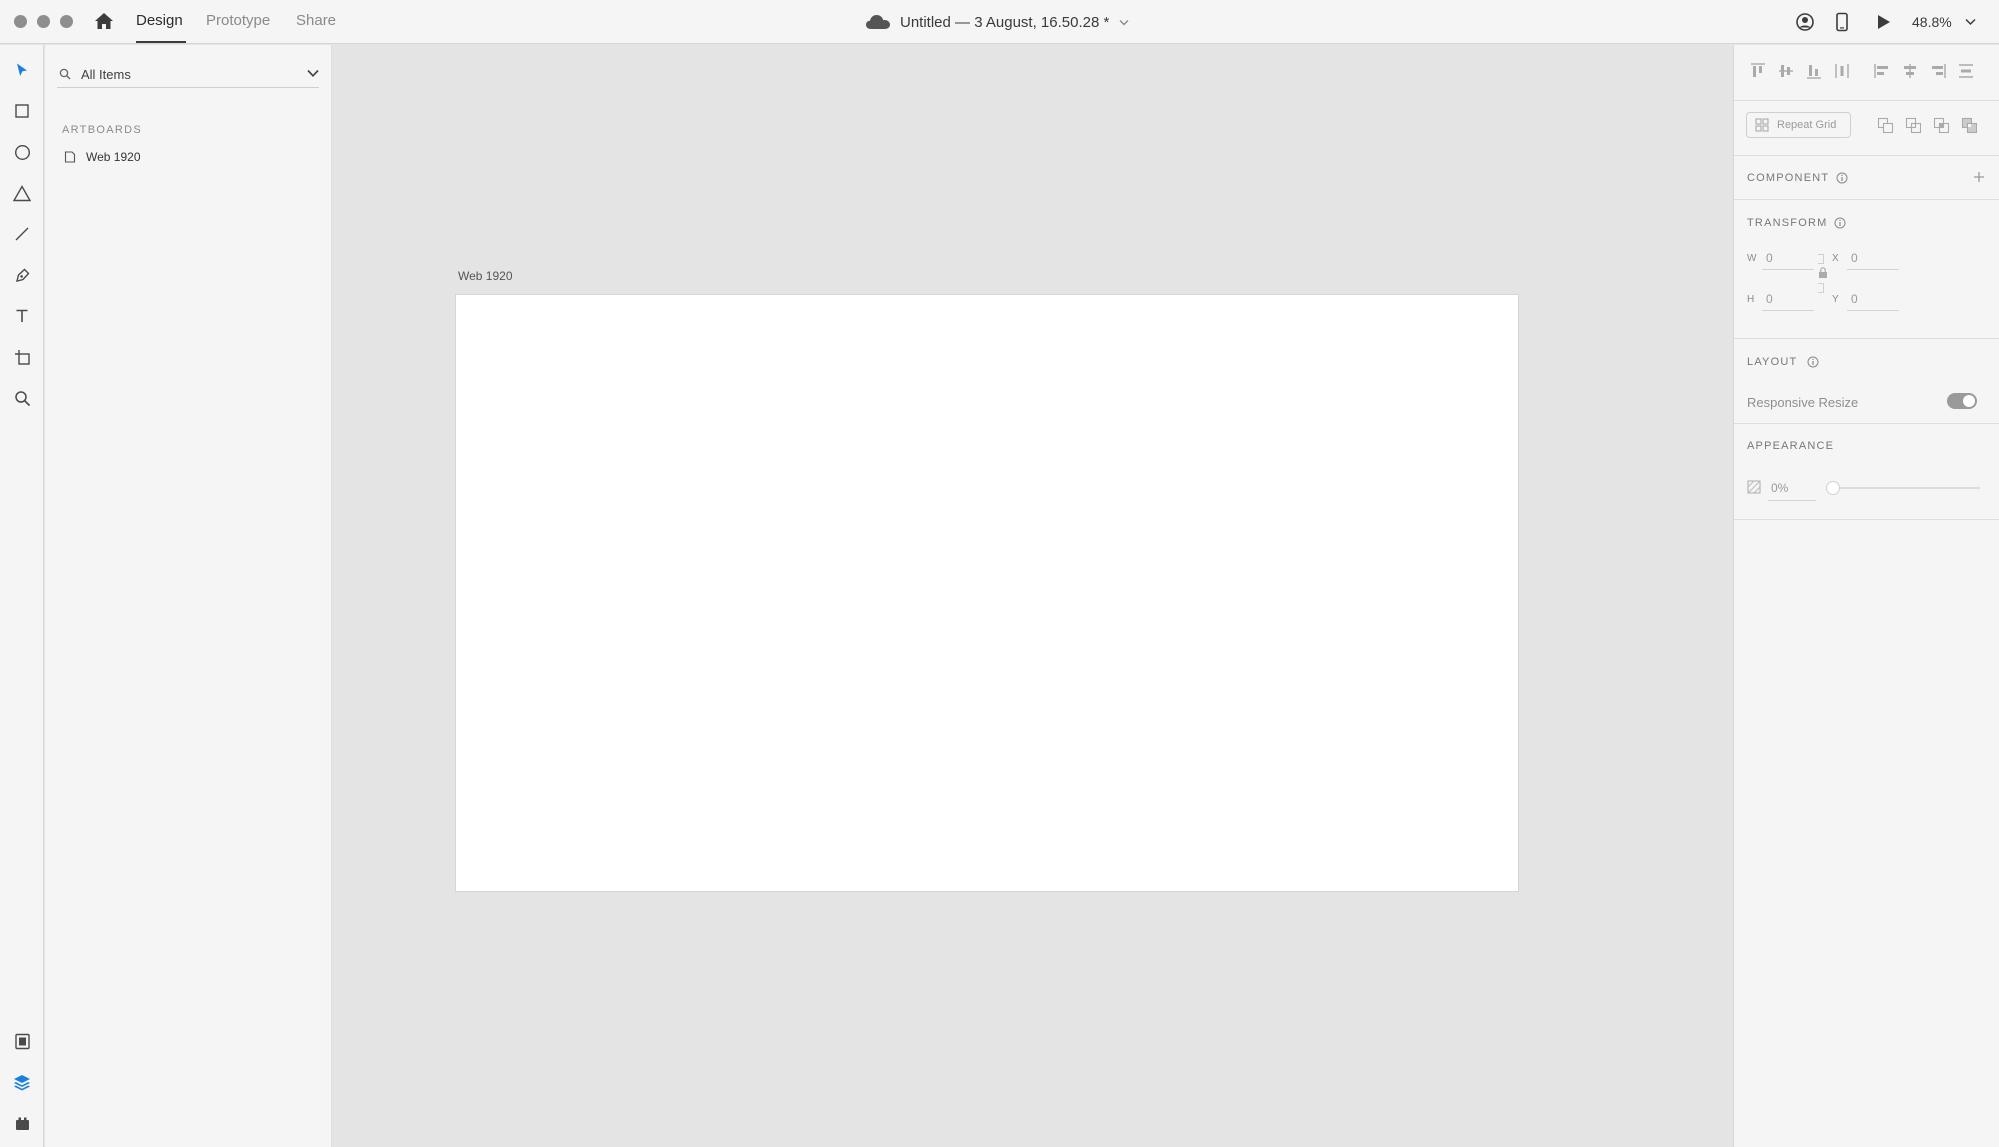  I want to click on layers-filter-label: All Items, so click(106, 74).